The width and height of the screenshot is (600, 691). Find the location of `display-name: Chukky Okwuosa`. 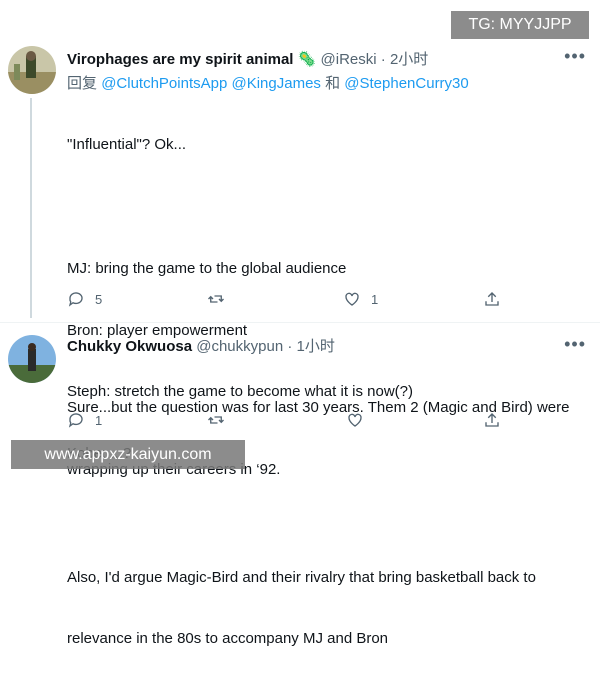

display-name: Chukky Okwuosa is located at coordinates (129, 346).